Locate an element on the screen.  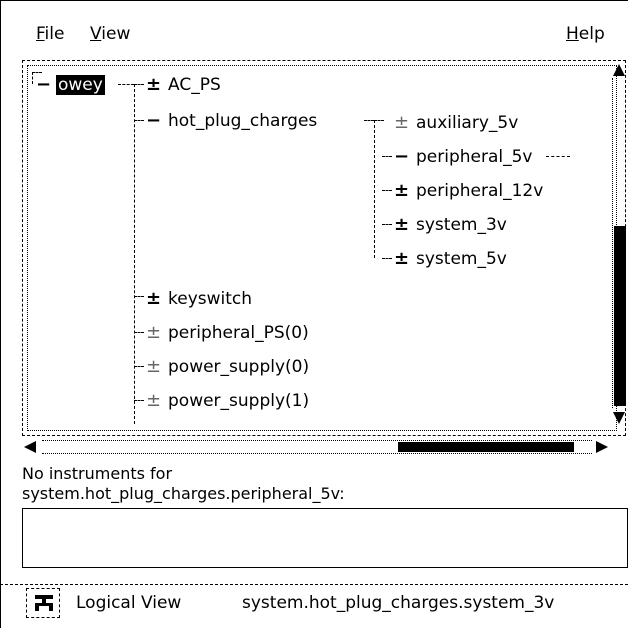
tree-node-hot-plug-charges: − hot_plug_charges is located at coordinates (232, 121).